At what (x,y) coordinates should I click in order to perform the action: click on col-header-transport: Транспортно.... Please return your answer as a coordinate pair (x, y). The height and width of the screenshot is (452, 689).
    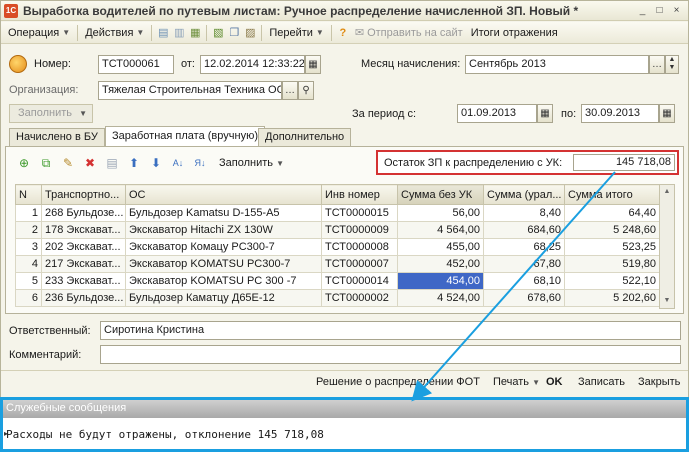
    Looking at the image, I should click on (83, 194).